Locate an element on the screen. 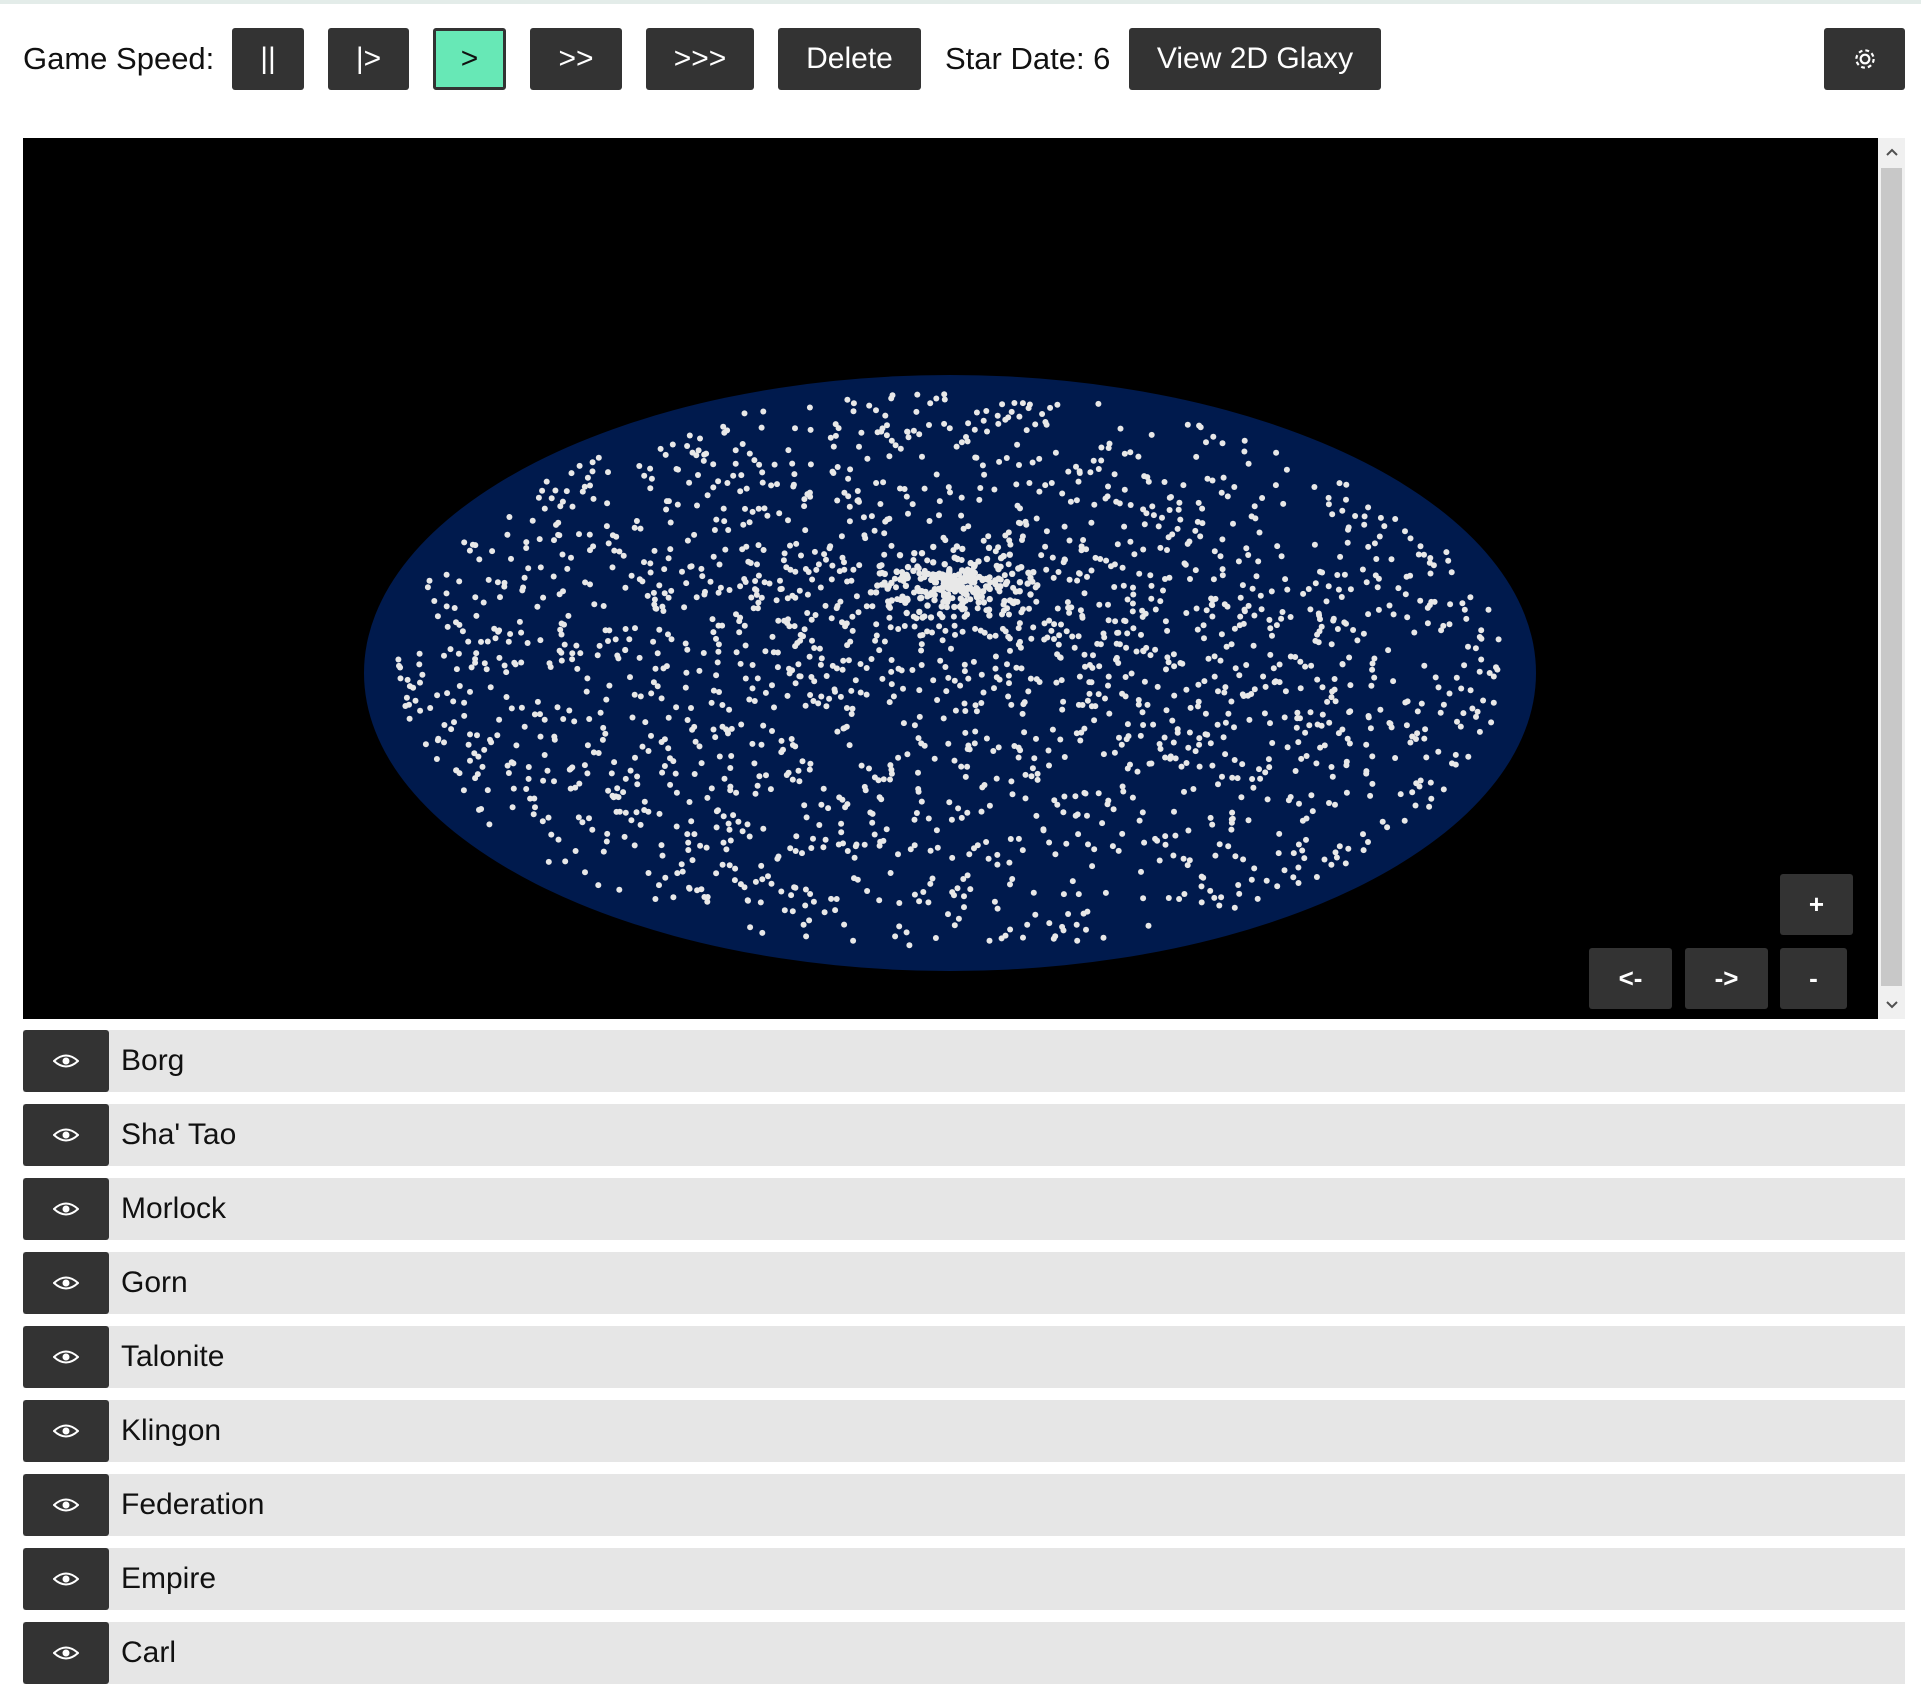 Image resolution: width=1921 pixels, height=1695 pixels. viewport-scrollbar is located at coordinates (1891, 578).